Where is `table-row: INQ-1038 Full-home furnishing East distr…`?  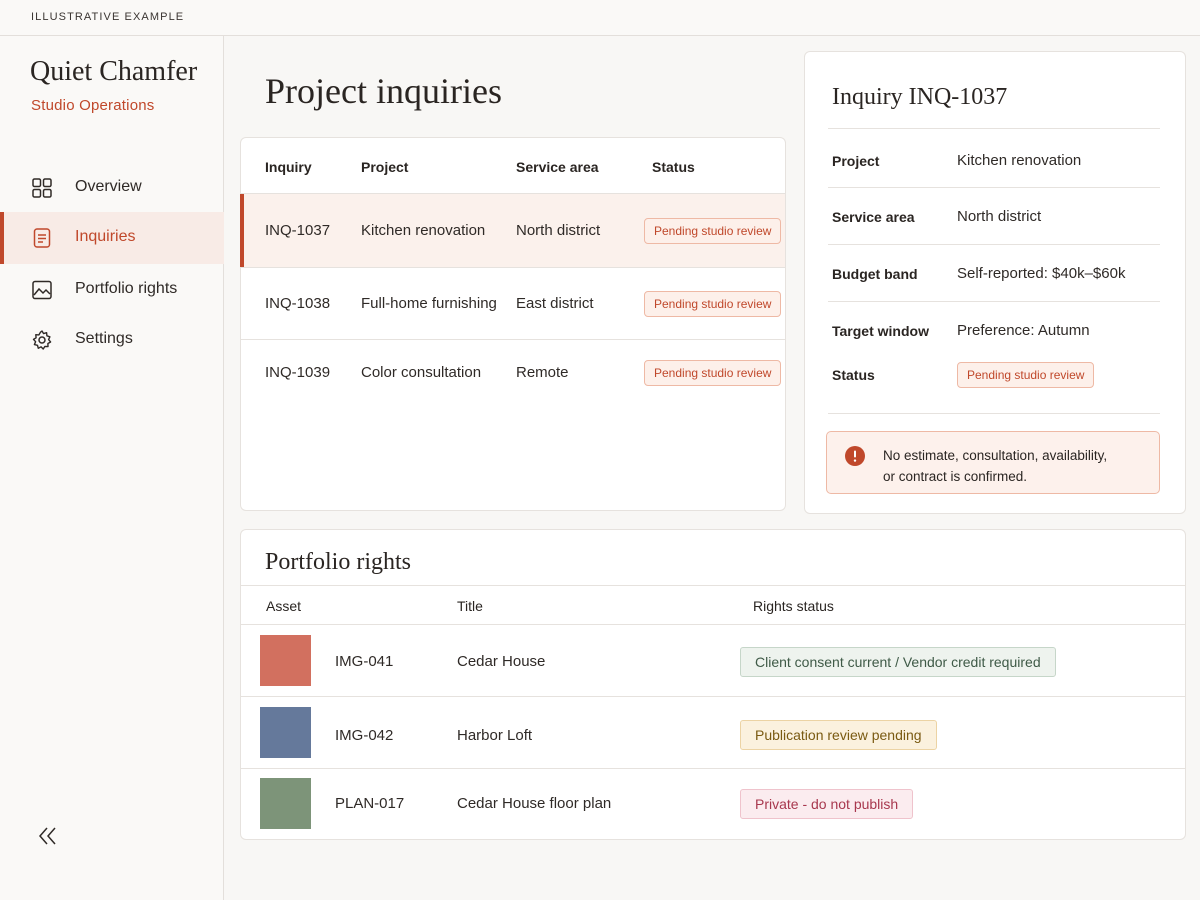
table-row: INQ-1038 Full-home furnishing East distr… is located at coordinates (513, 303).